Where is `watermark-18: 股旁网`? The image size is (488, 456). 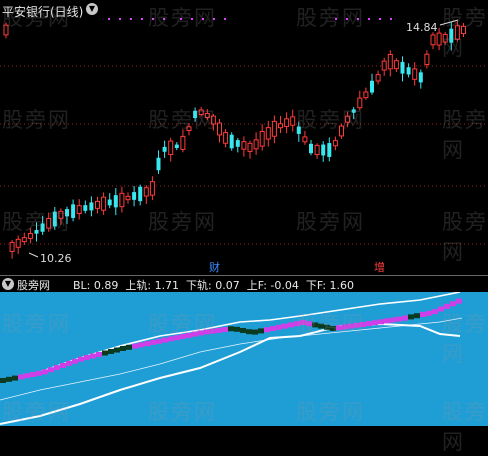 watermark-18: 股旁网 is located at coordinates (182, 412).